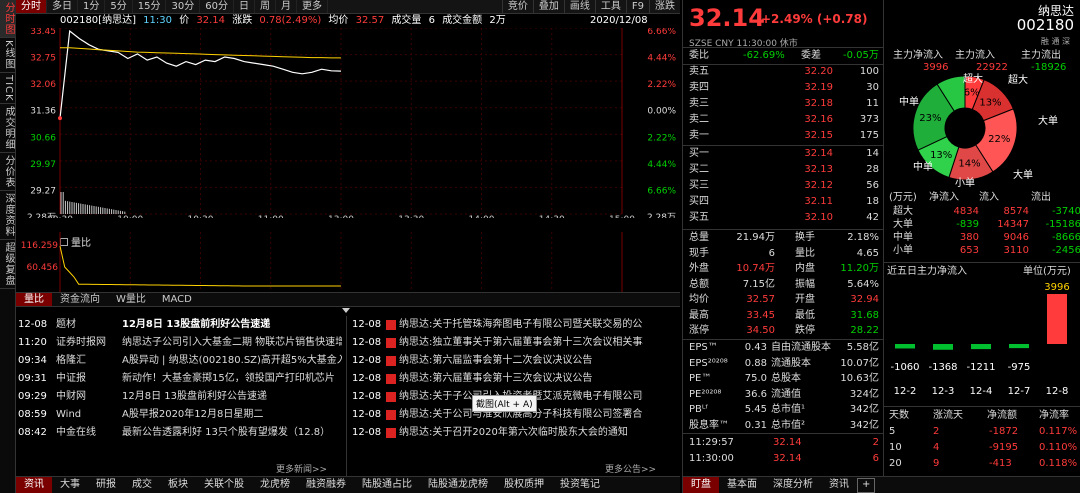  I want to click on left-tab-5: 深度资料, so click(8, 216).